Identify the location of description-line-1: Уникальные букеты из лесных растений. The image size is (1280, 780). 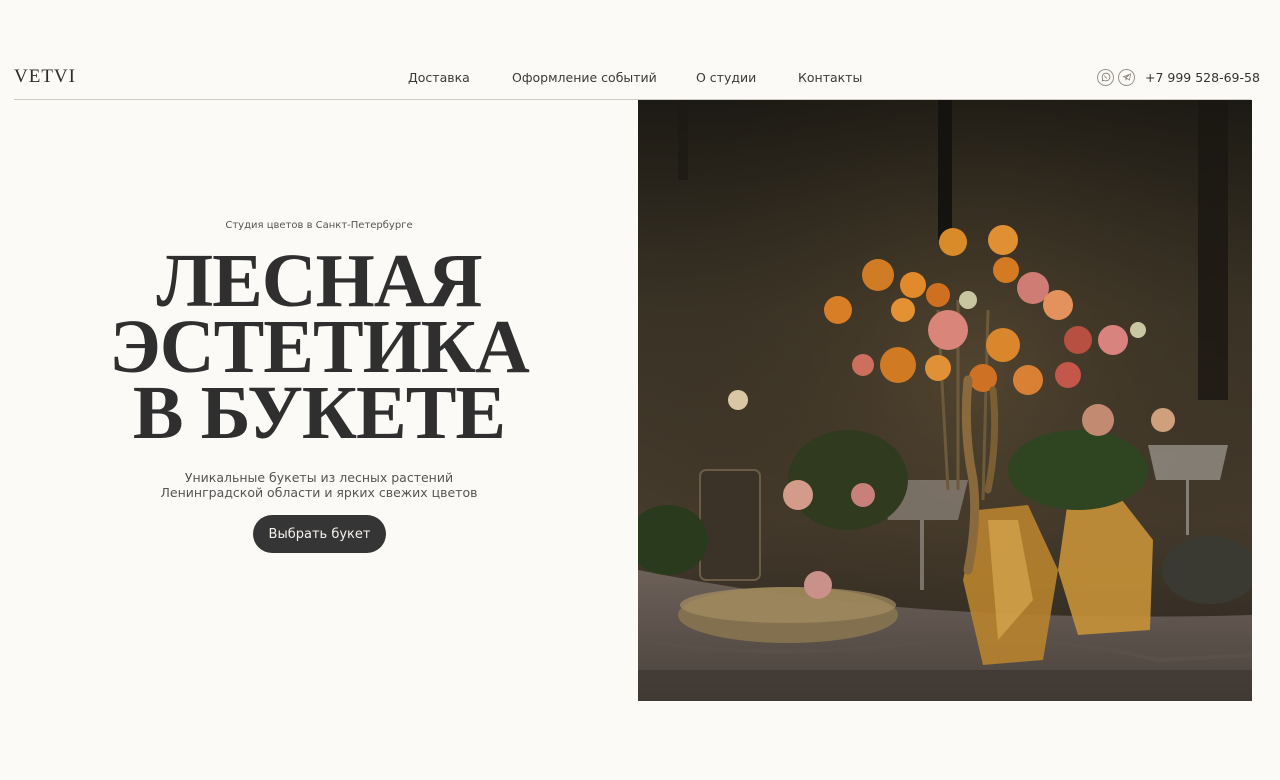
(319, 477).